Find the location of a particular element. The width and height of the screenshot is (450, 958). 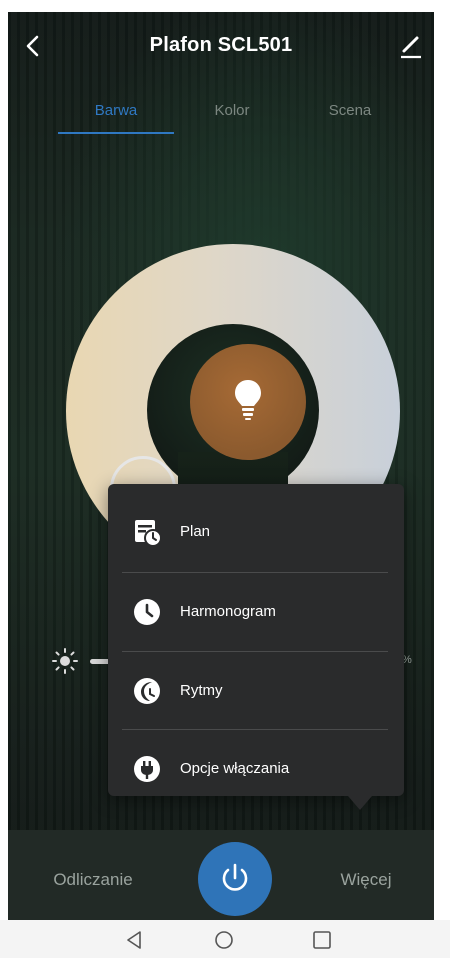

lightbulb-icon is located at coordinates (248, 400).